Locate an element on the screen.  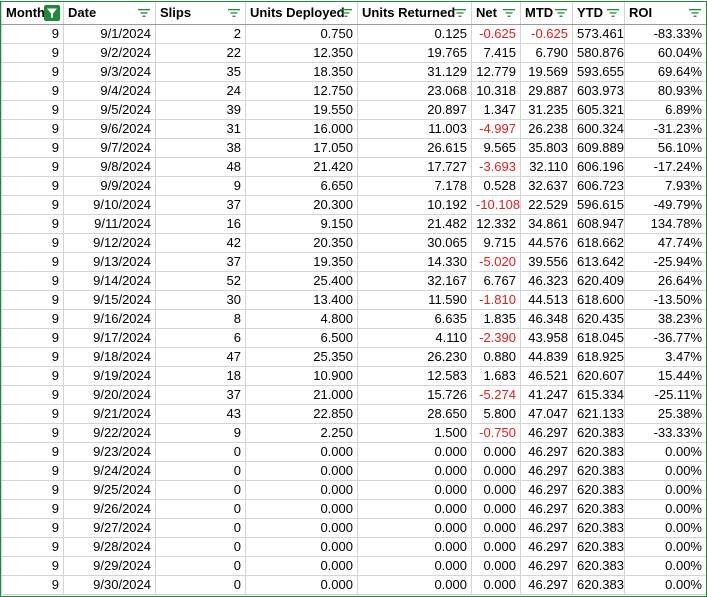
cell-roi: -33.33% is located at coordinates (665, 433).